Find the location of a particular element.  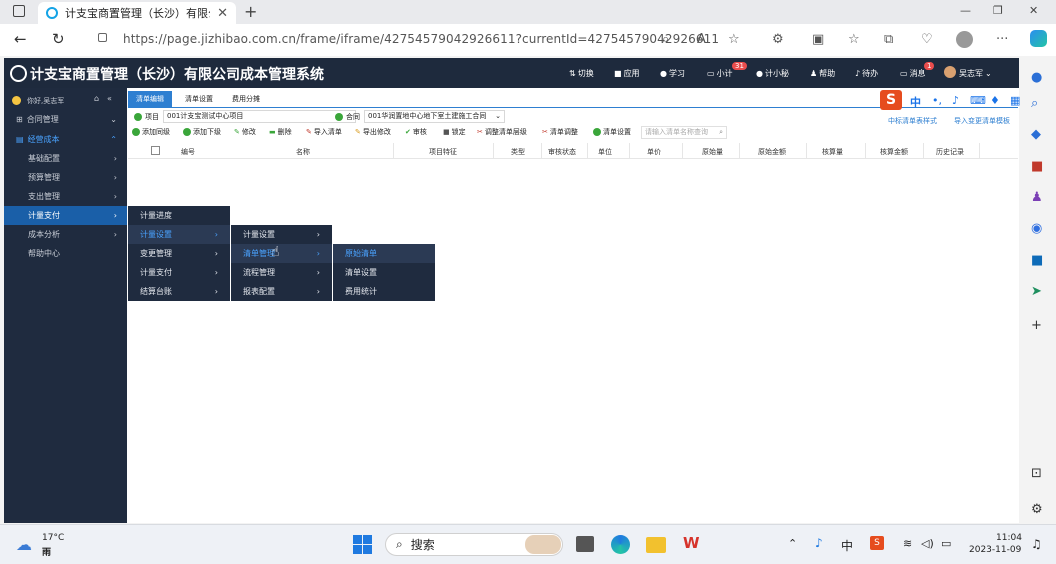

review-button: ✔ 审核 is located at coordinates (416, 132).